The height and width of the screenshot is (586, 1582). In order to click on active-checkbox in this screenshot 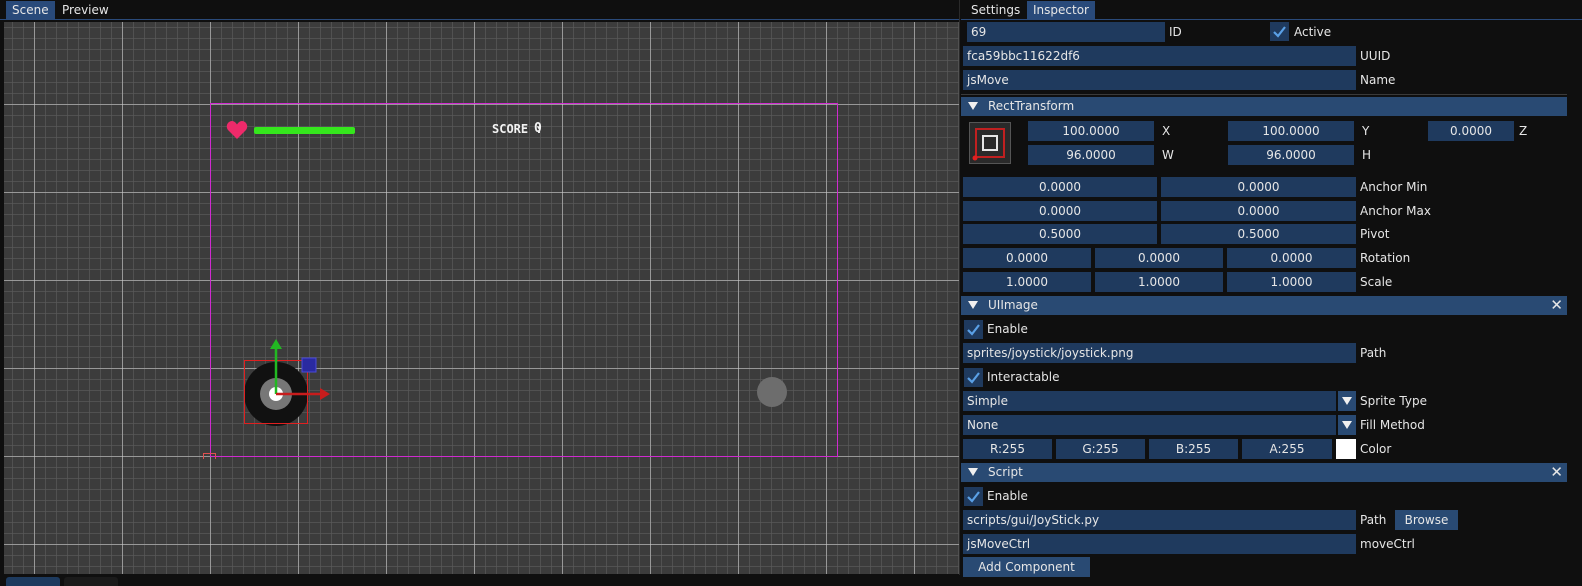, I will do `click(1279, 31)`.